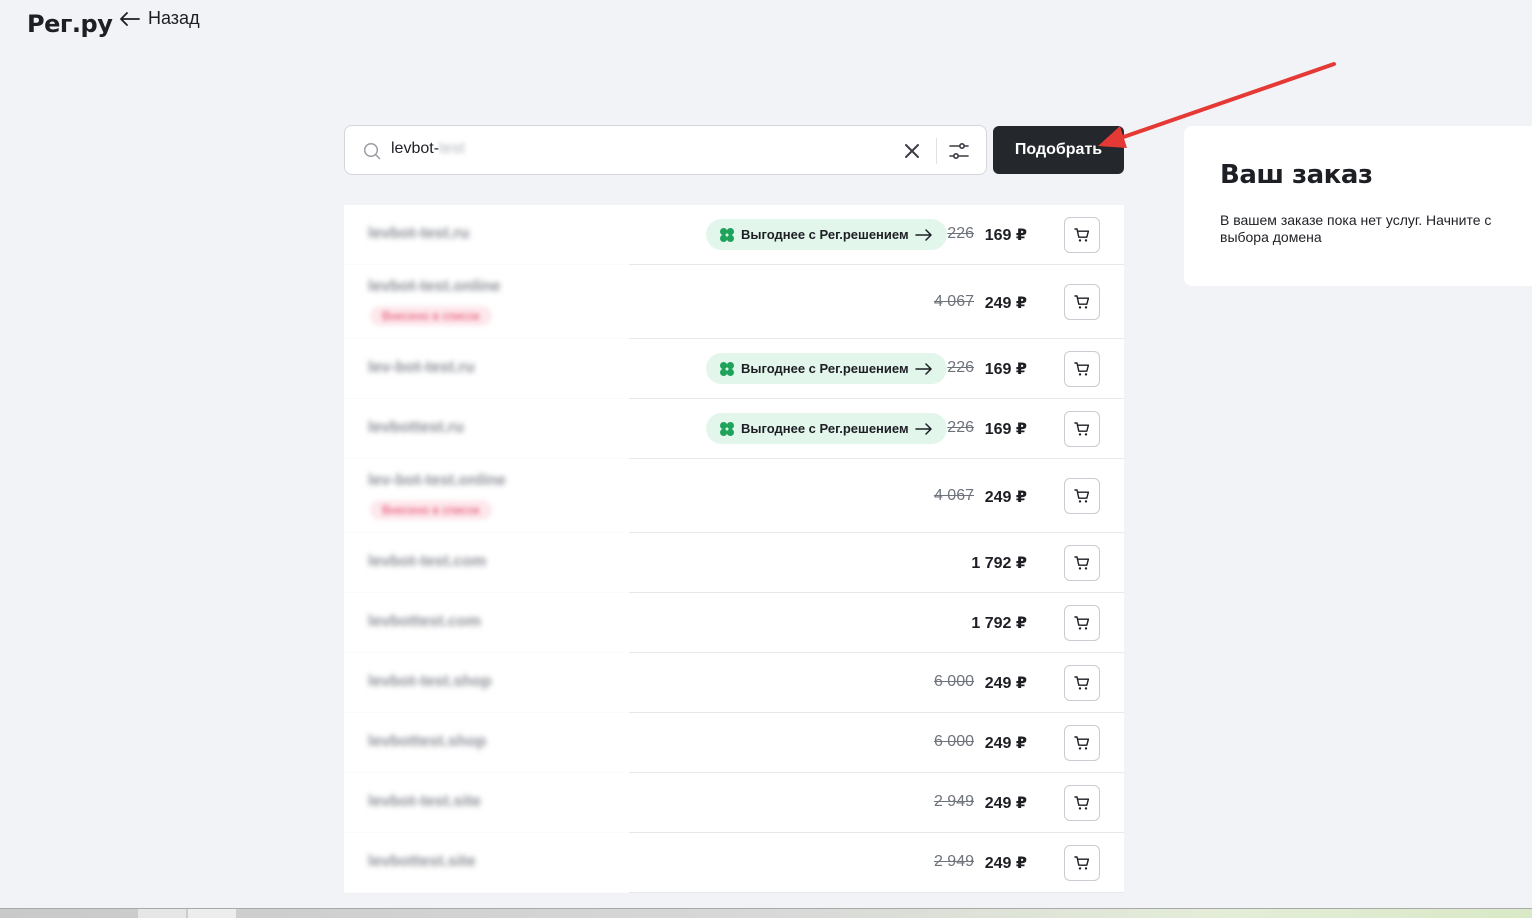 The image size is (1532, 918). Describe the element at coordinates (430, 682) in the screenshot. I see `domain-name: levbot-test.shop` at that location.